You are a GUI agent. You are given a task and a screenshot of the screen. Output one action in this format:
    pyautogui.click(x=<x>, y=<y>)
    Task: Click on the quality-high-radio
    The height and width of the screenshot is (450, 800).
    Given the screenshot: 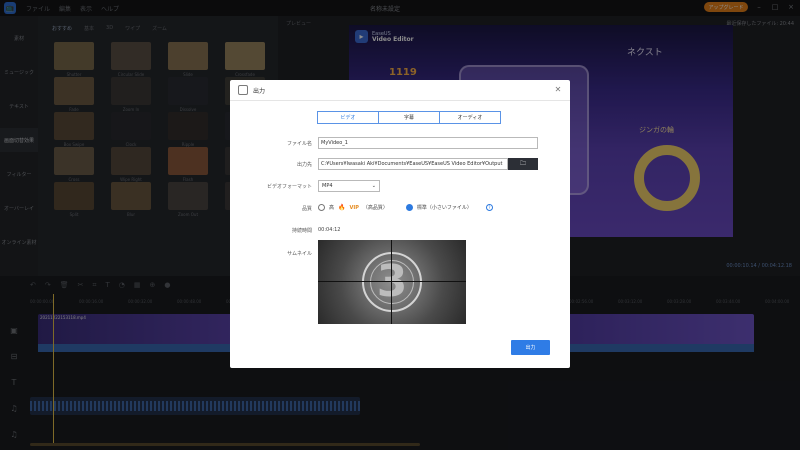 What is the action you would take?
    pyautogui.click(x=321, y=207)
    